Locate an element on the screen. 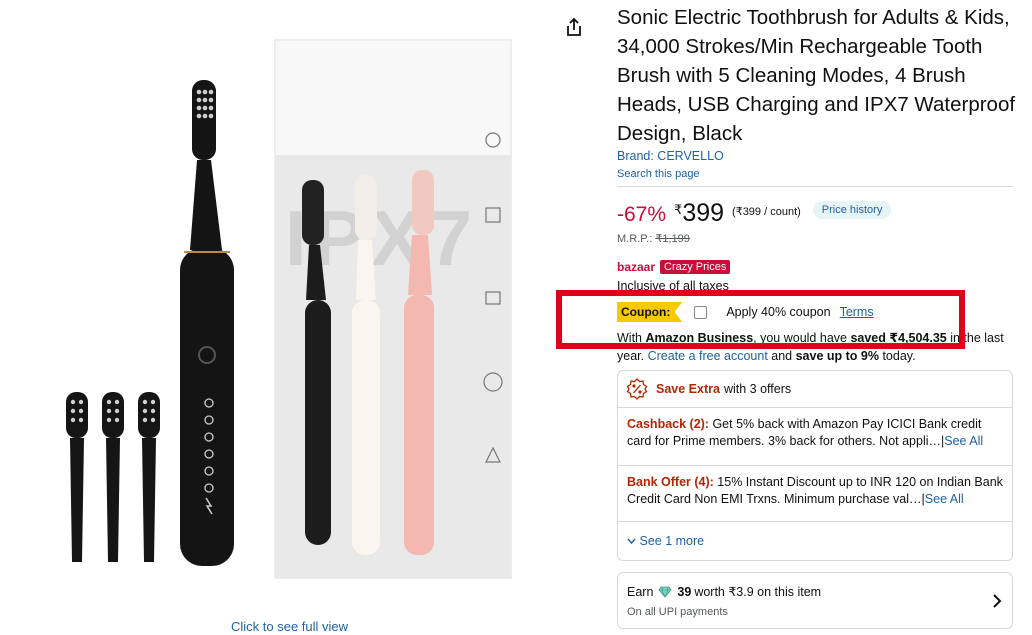  discount-percent: -67% is located at coordinates (642, 214).